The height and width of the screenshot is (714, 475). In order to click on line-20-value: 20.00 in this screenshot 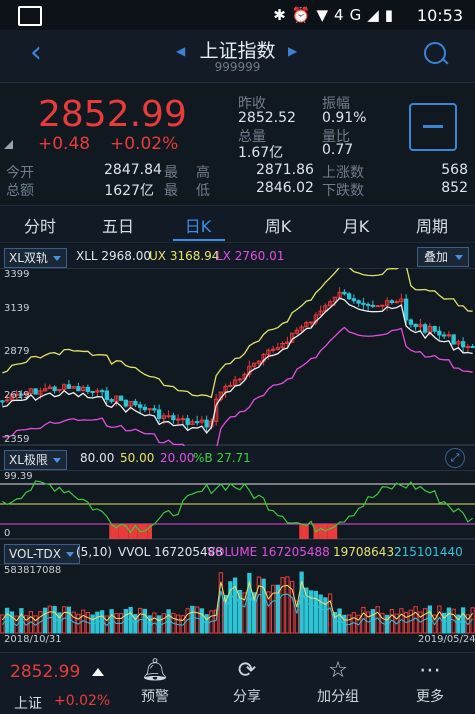, I will do `click(177, 458)`.